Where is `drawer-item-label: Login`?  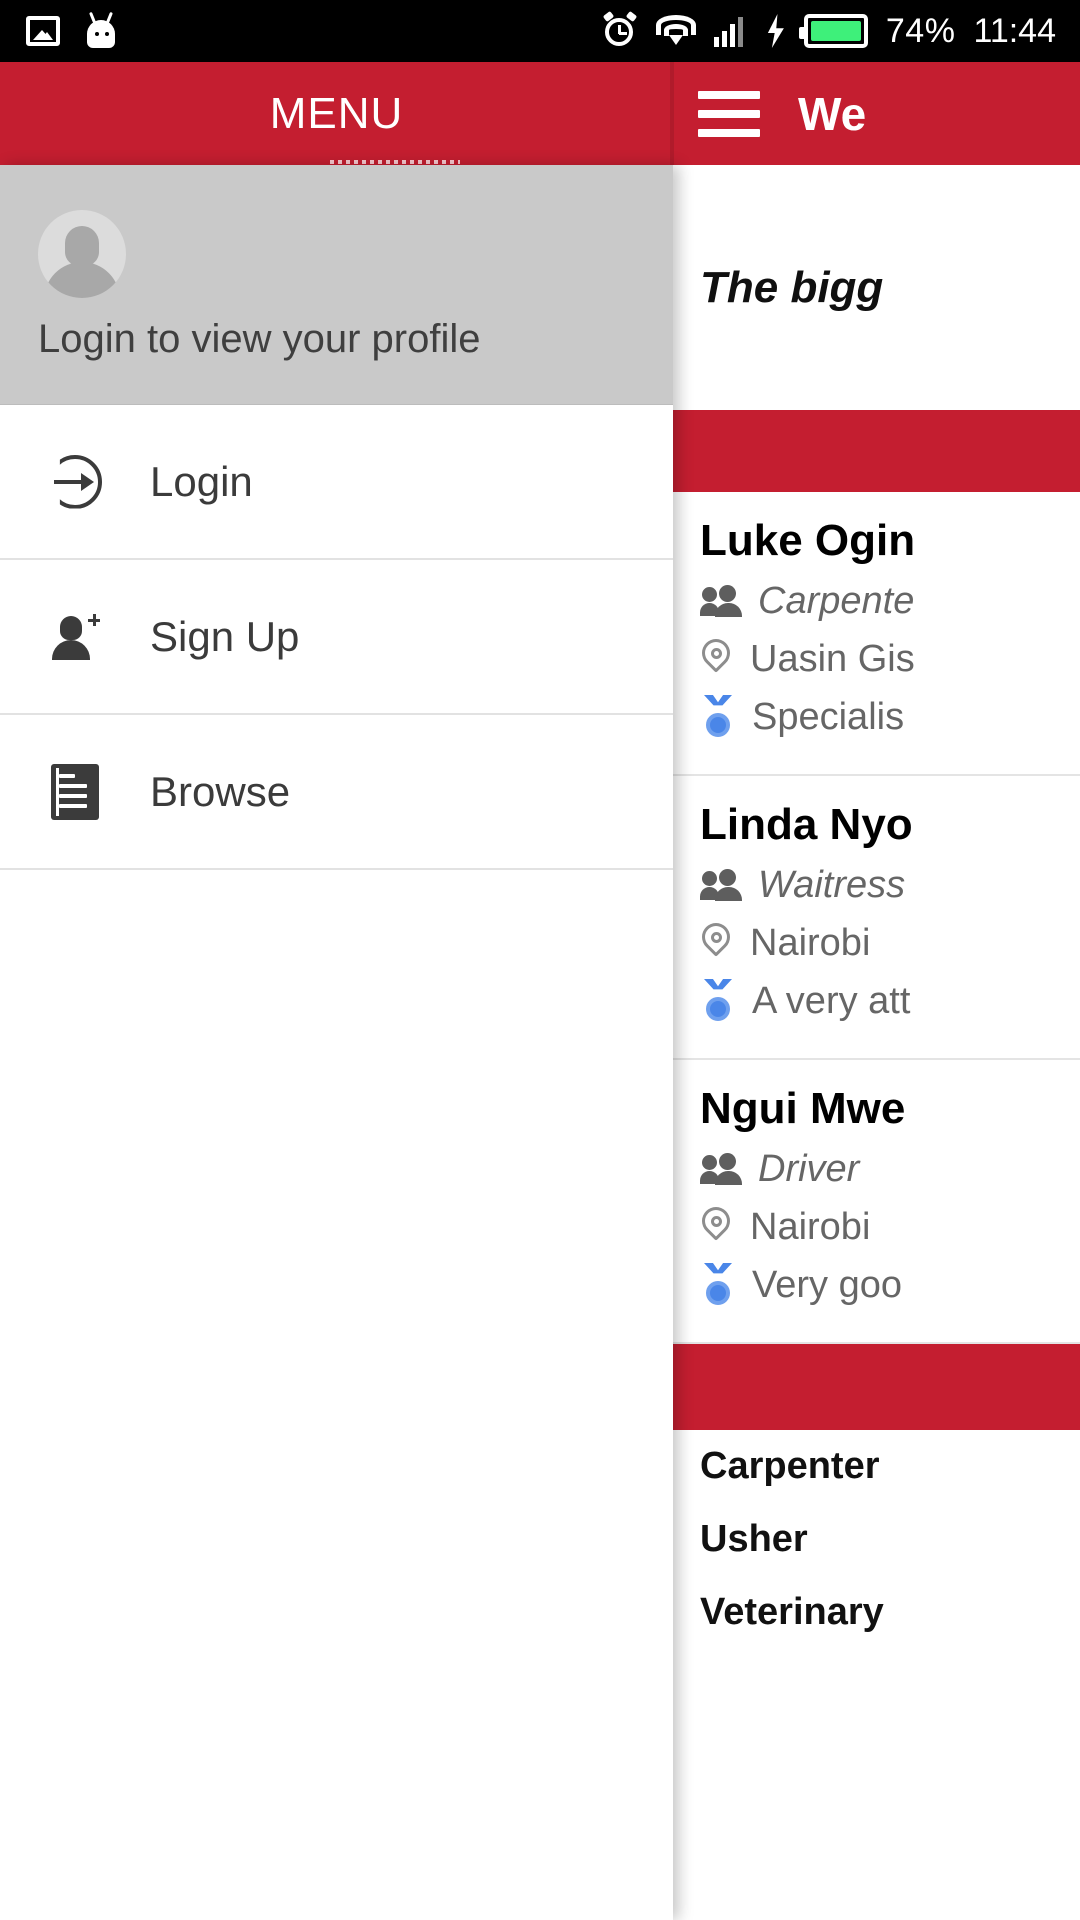 drawer-item-label: Login is located at coordinates (201, 481).